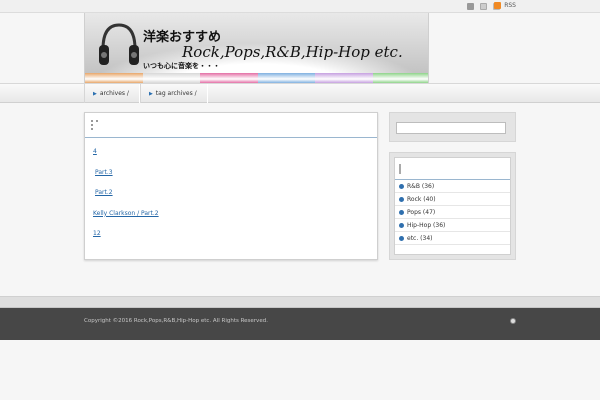  What do you see at coordinates (231, 125) in the screenshot?
I see `main-box-header` at bounding box center [231, 125].